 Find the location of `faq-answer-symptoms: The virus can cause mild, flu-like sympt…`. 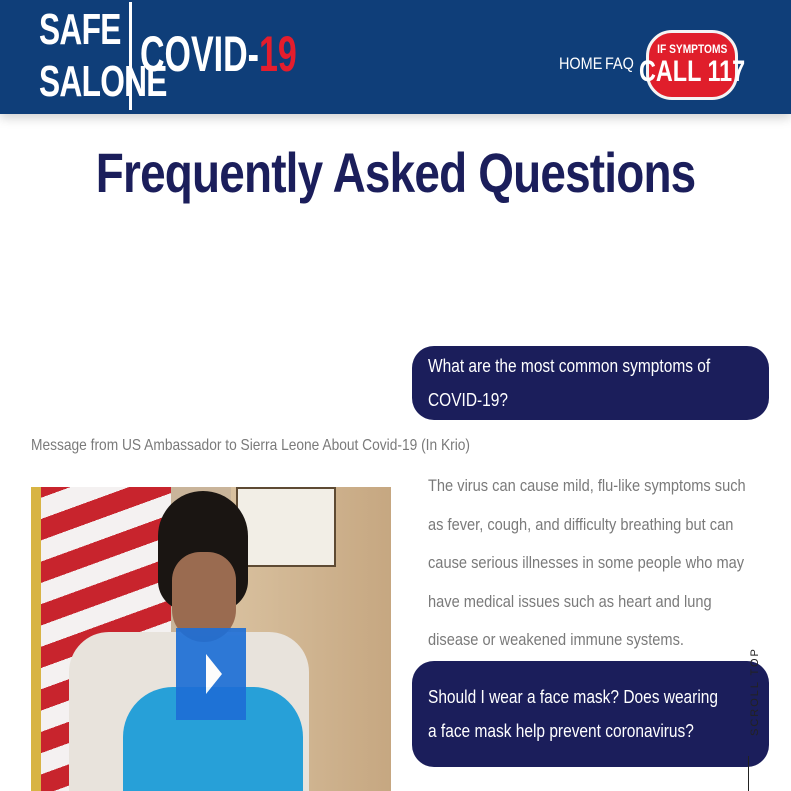

faq-answer-symptoms: The virus can cause mild, flu-like sympt… is located at coordinates (587, 562).